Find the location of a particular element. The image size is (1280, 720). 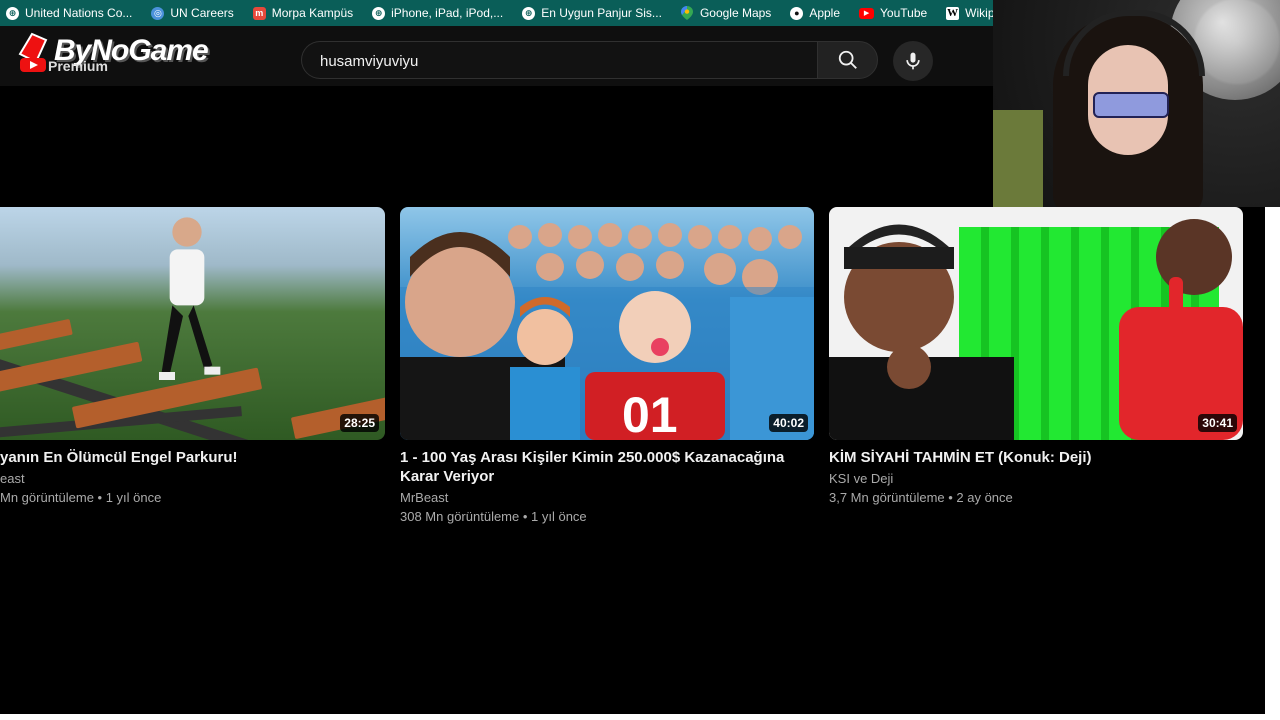

globe-icon: ● is located at coordinates (797, 13).